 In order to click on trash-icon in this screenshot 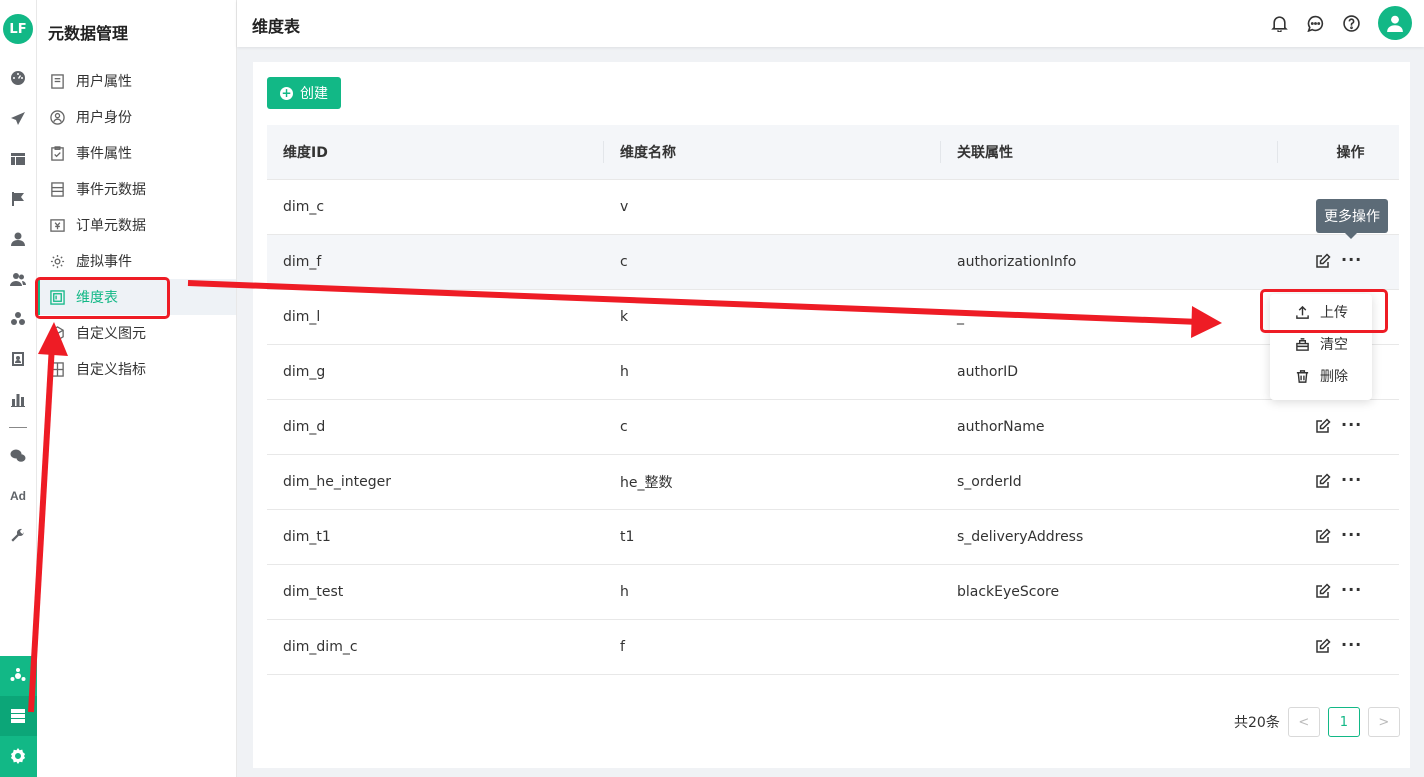, I will do `click(1302, 376)`.